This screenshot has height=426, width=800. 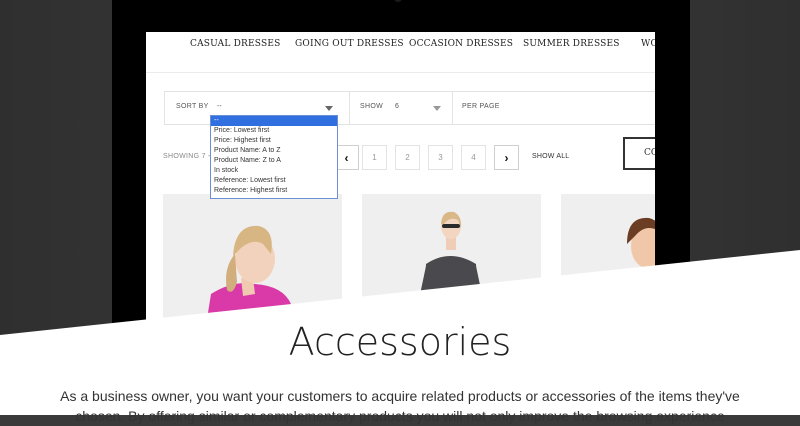 I want to click on sort-option: Reference: Lowest first, so click(x=274, y=181).